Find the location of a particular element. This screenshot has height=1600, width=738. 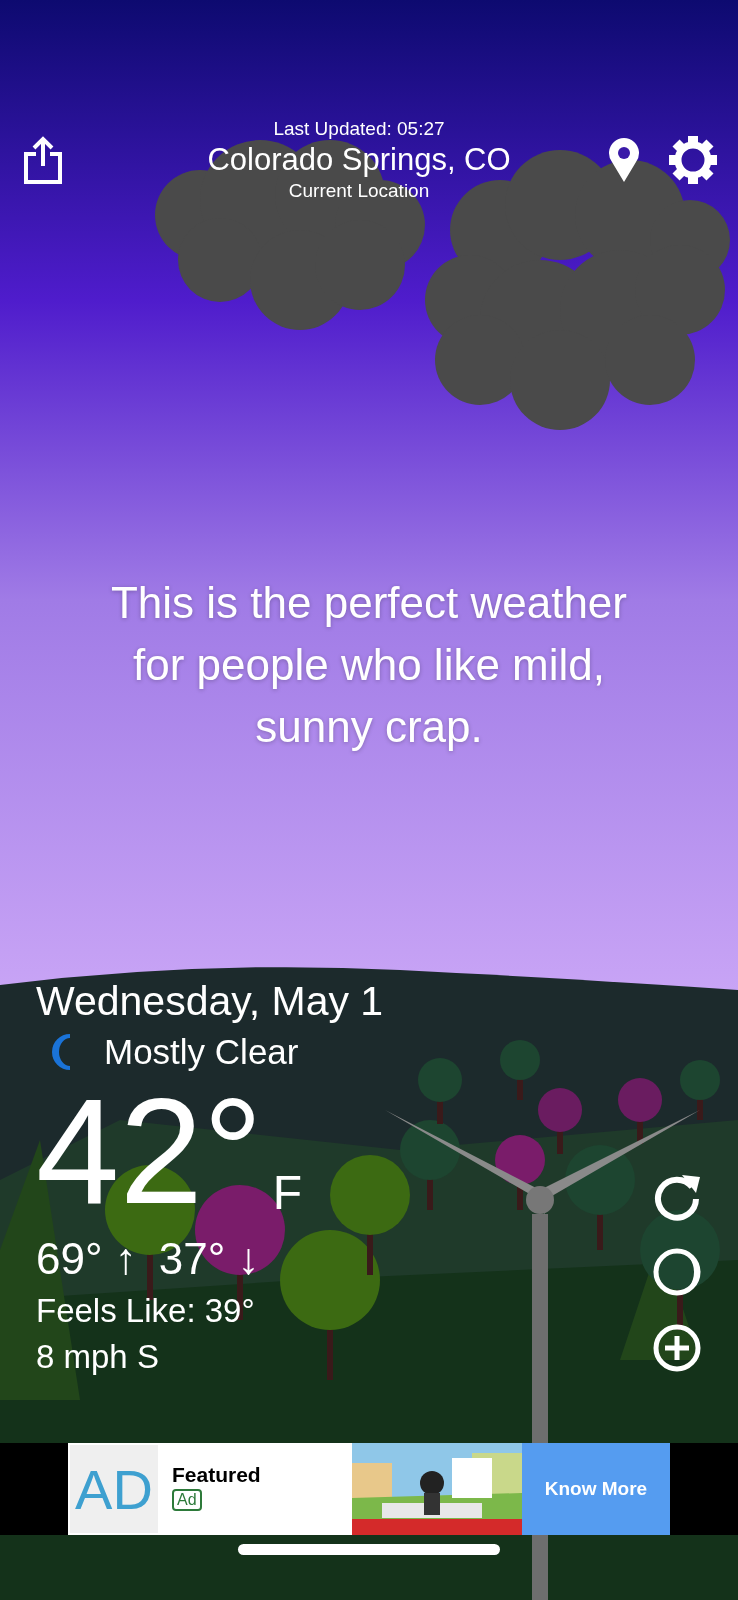

location-pin-icon is located at coordinates (624, 160).